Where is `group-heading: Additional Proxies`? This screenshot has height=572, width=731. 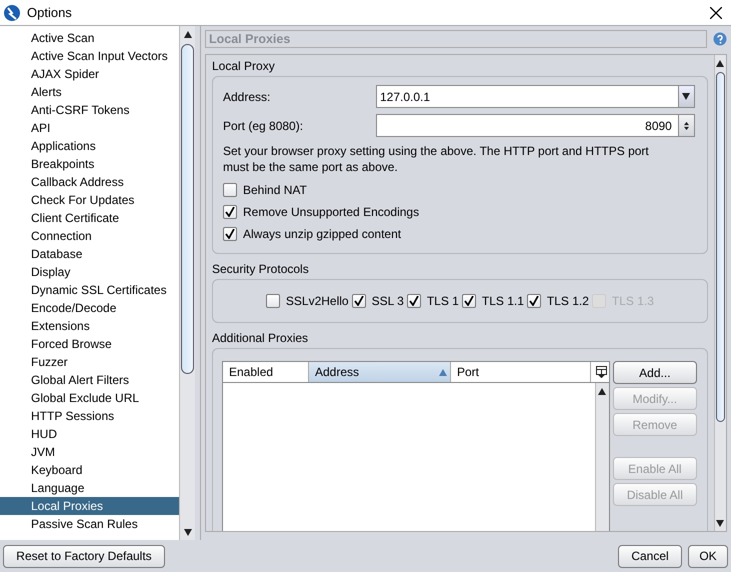 group-heading: Additional Proxies is located at coordinates (261, 338).